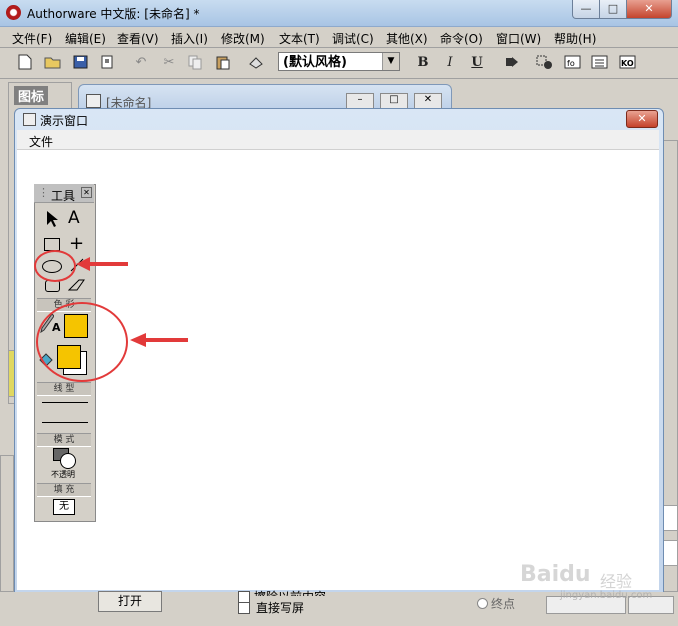  Describe the element at coordinates (64, 440) in the screenshot. I see `mode-section-label: 模 式` at that location.